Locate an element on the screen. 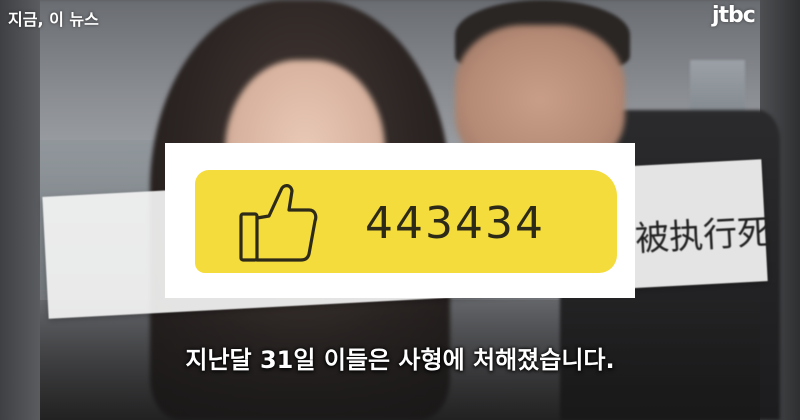 Image resolution: width=800 pixels, height=420 pixels. comment-text: 被执行死 is located at coordinates (703, 236).